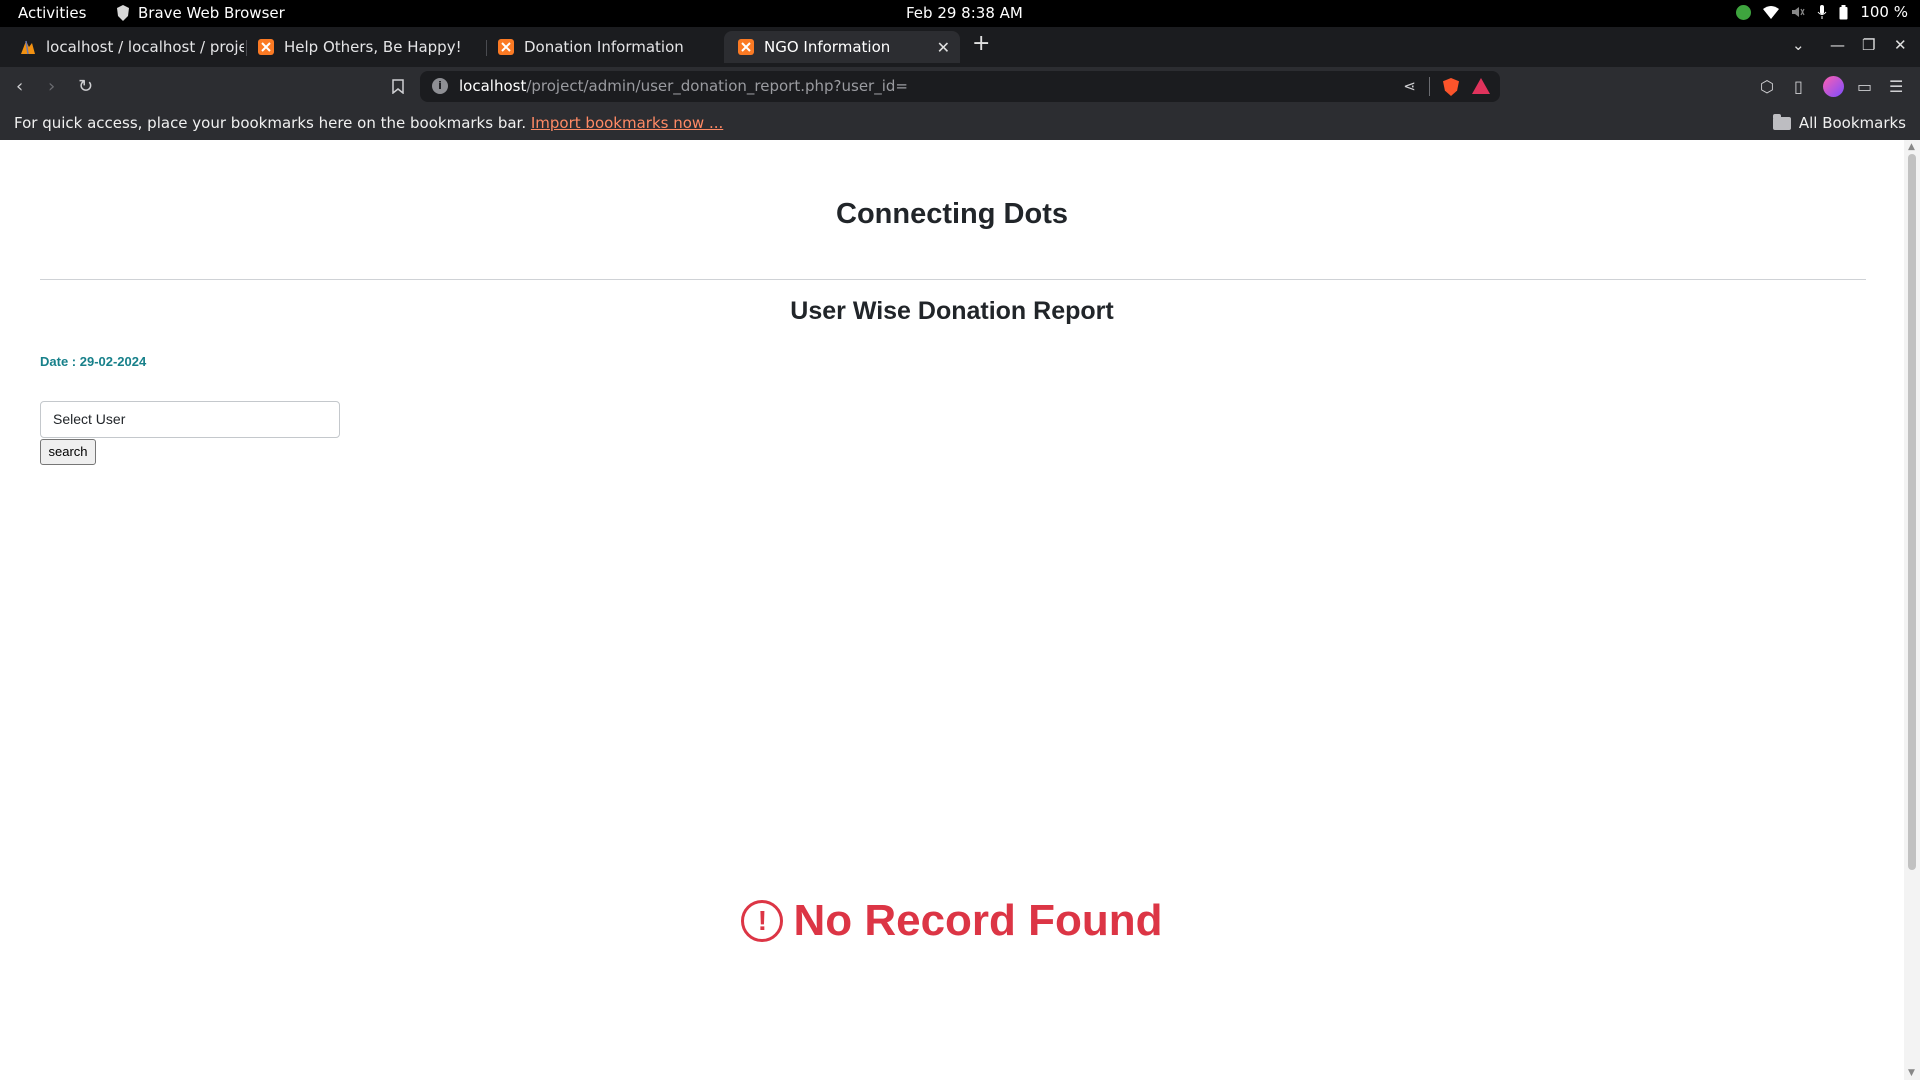  What do you see at coordinates (1798, 45) in the screenshot?
I see `tab-search-chevron-icon: ⌄` at bounding box center [1798, 45].